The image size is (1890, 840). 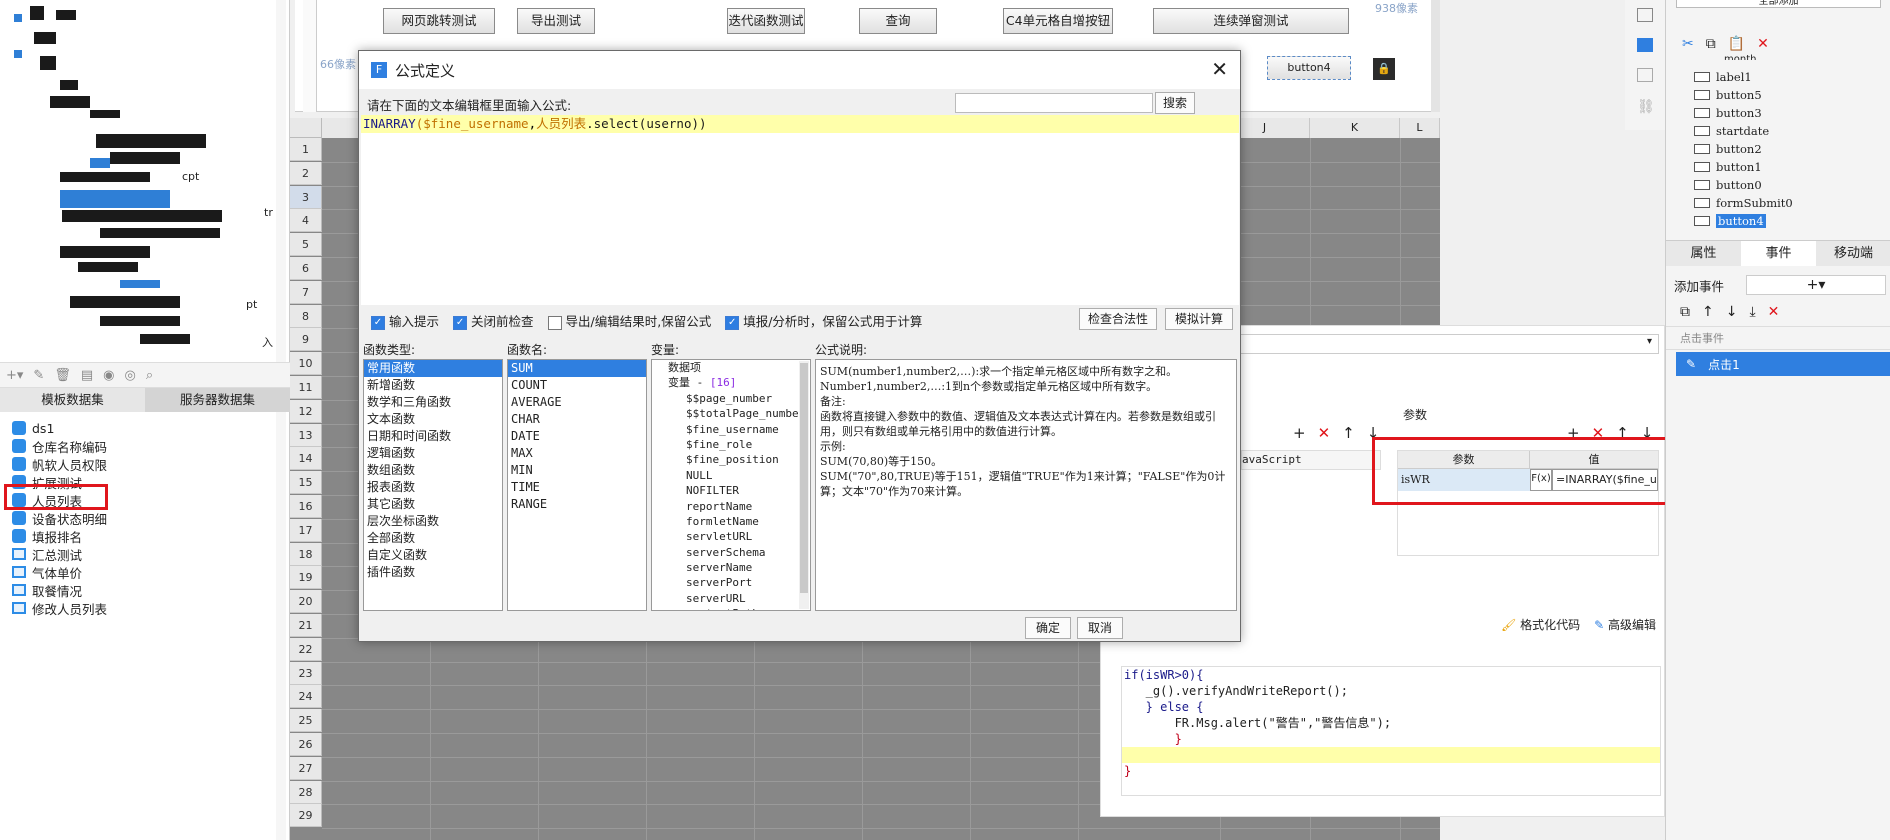 What do you see at coordinates (731, 475) in the screenshot?
I see `variable-item: NULL` at bounding box center [731, 475].